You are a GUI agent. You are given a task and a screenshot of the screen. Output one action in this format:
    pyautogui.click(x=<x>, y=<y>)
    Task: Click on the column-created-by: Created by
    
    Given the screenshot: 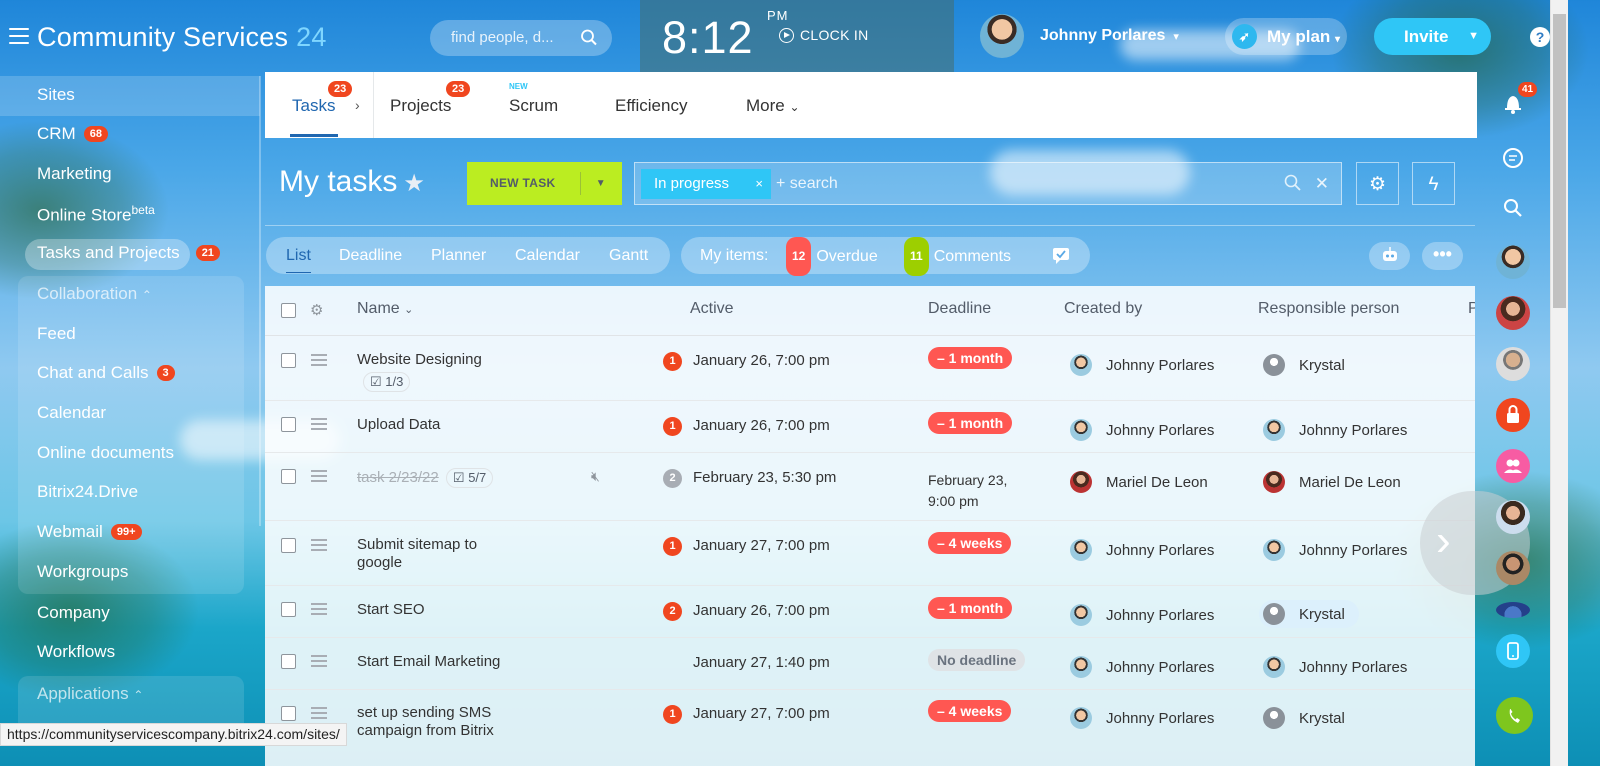 What is the action you would take?
    pyautogui.click(x=1103, y=309)
    